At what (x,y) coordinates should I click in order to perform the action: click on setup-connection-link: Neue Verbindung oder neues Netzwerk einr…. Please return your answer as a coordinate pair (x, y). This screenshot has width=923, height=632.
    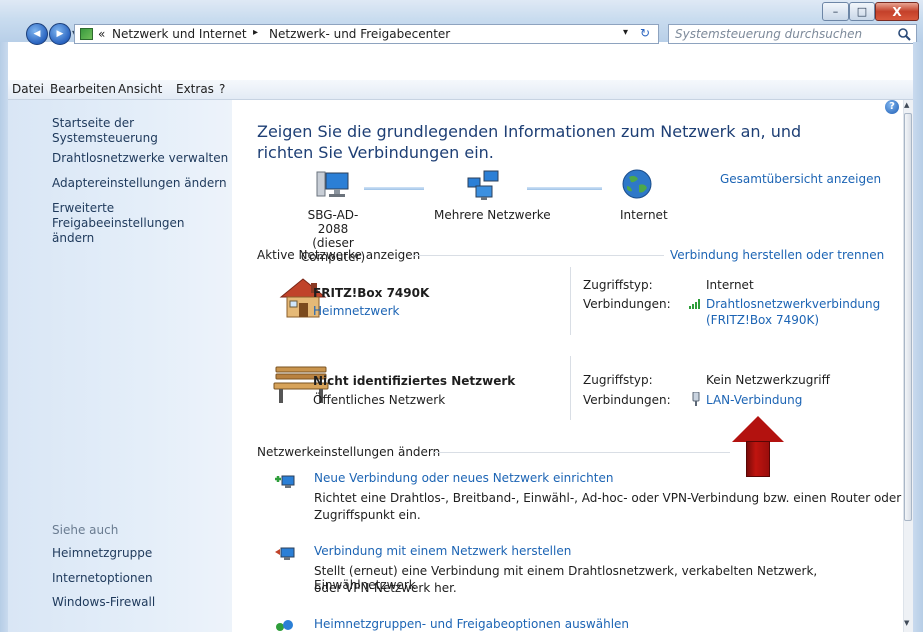
    Looking at the image, I should click on (463, 478).